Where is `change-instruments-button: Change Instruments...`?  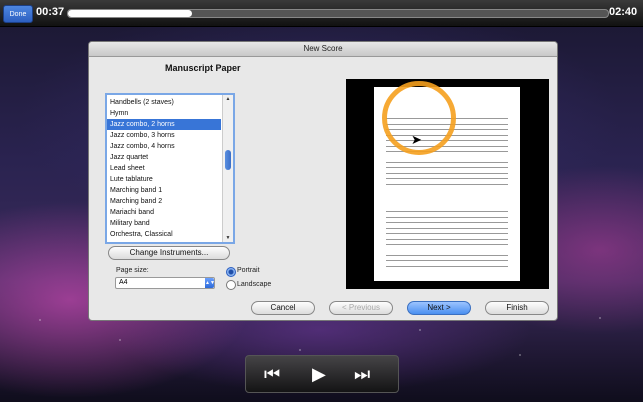
change-instruments-button: Change Instruments... is located at coordinates (169, 253).